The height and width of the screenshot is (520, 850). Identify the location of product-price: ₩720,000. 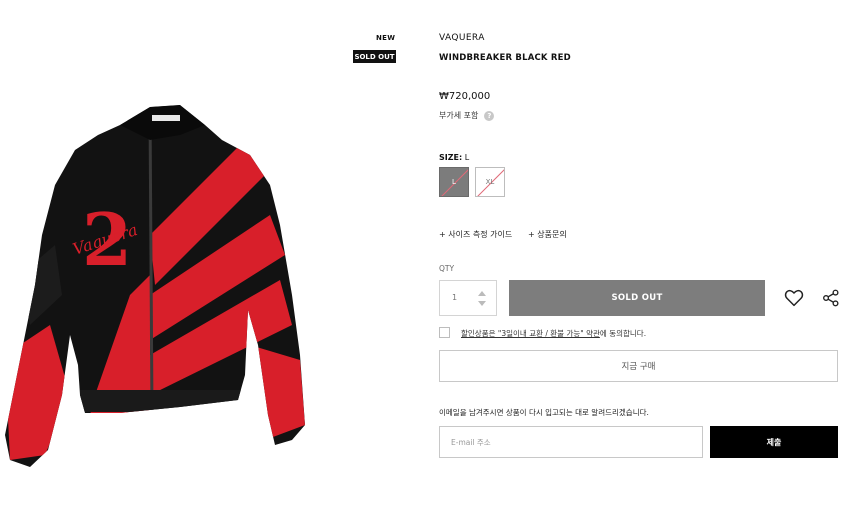
(465, 96).